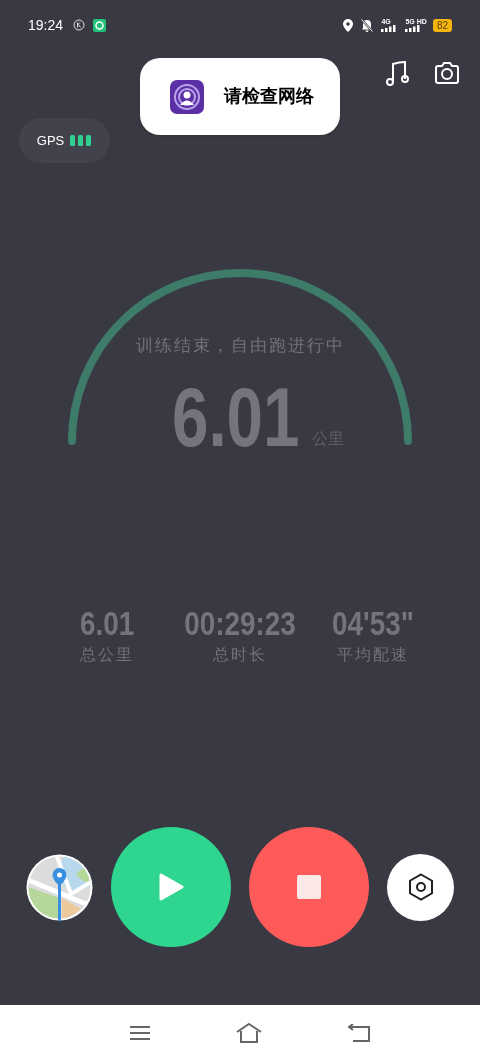  I want to click on status-time: 19:24, so click(46, 25).